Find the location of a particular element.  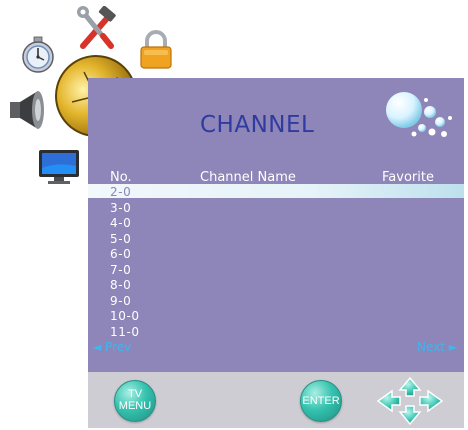

tools-icon is located at coordinates (96, 29).